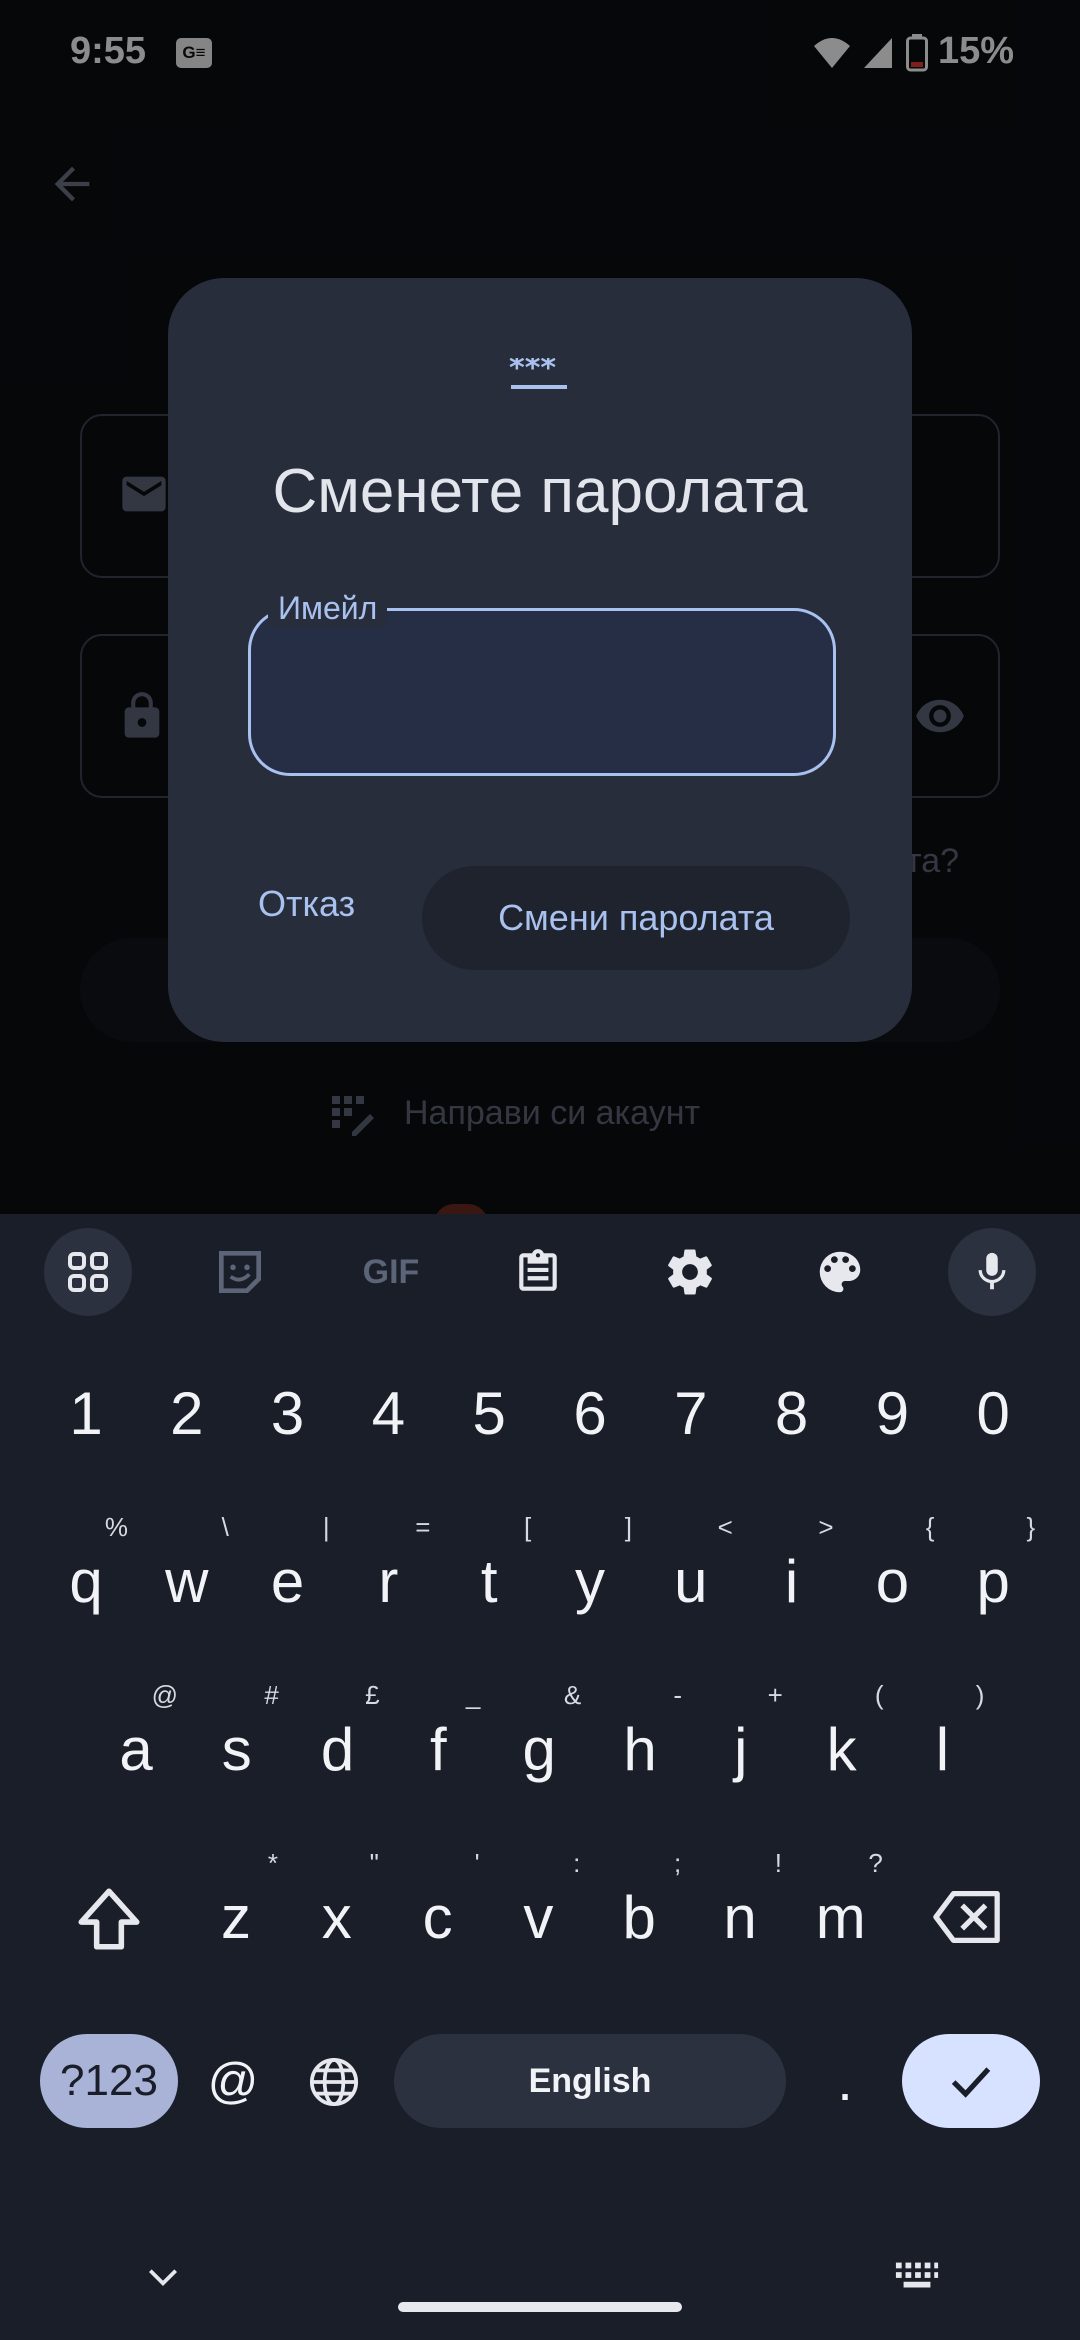  I want to click on change-password-button: Смени паролата, so click(636, 918).